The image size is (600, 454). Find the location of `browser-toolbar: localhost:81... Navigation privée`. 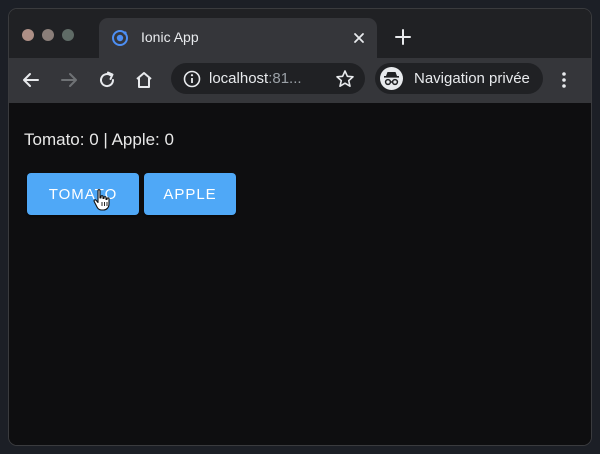

browser-toolbar: localhost:81... Navigation privée is located at coordinates (300, 80).